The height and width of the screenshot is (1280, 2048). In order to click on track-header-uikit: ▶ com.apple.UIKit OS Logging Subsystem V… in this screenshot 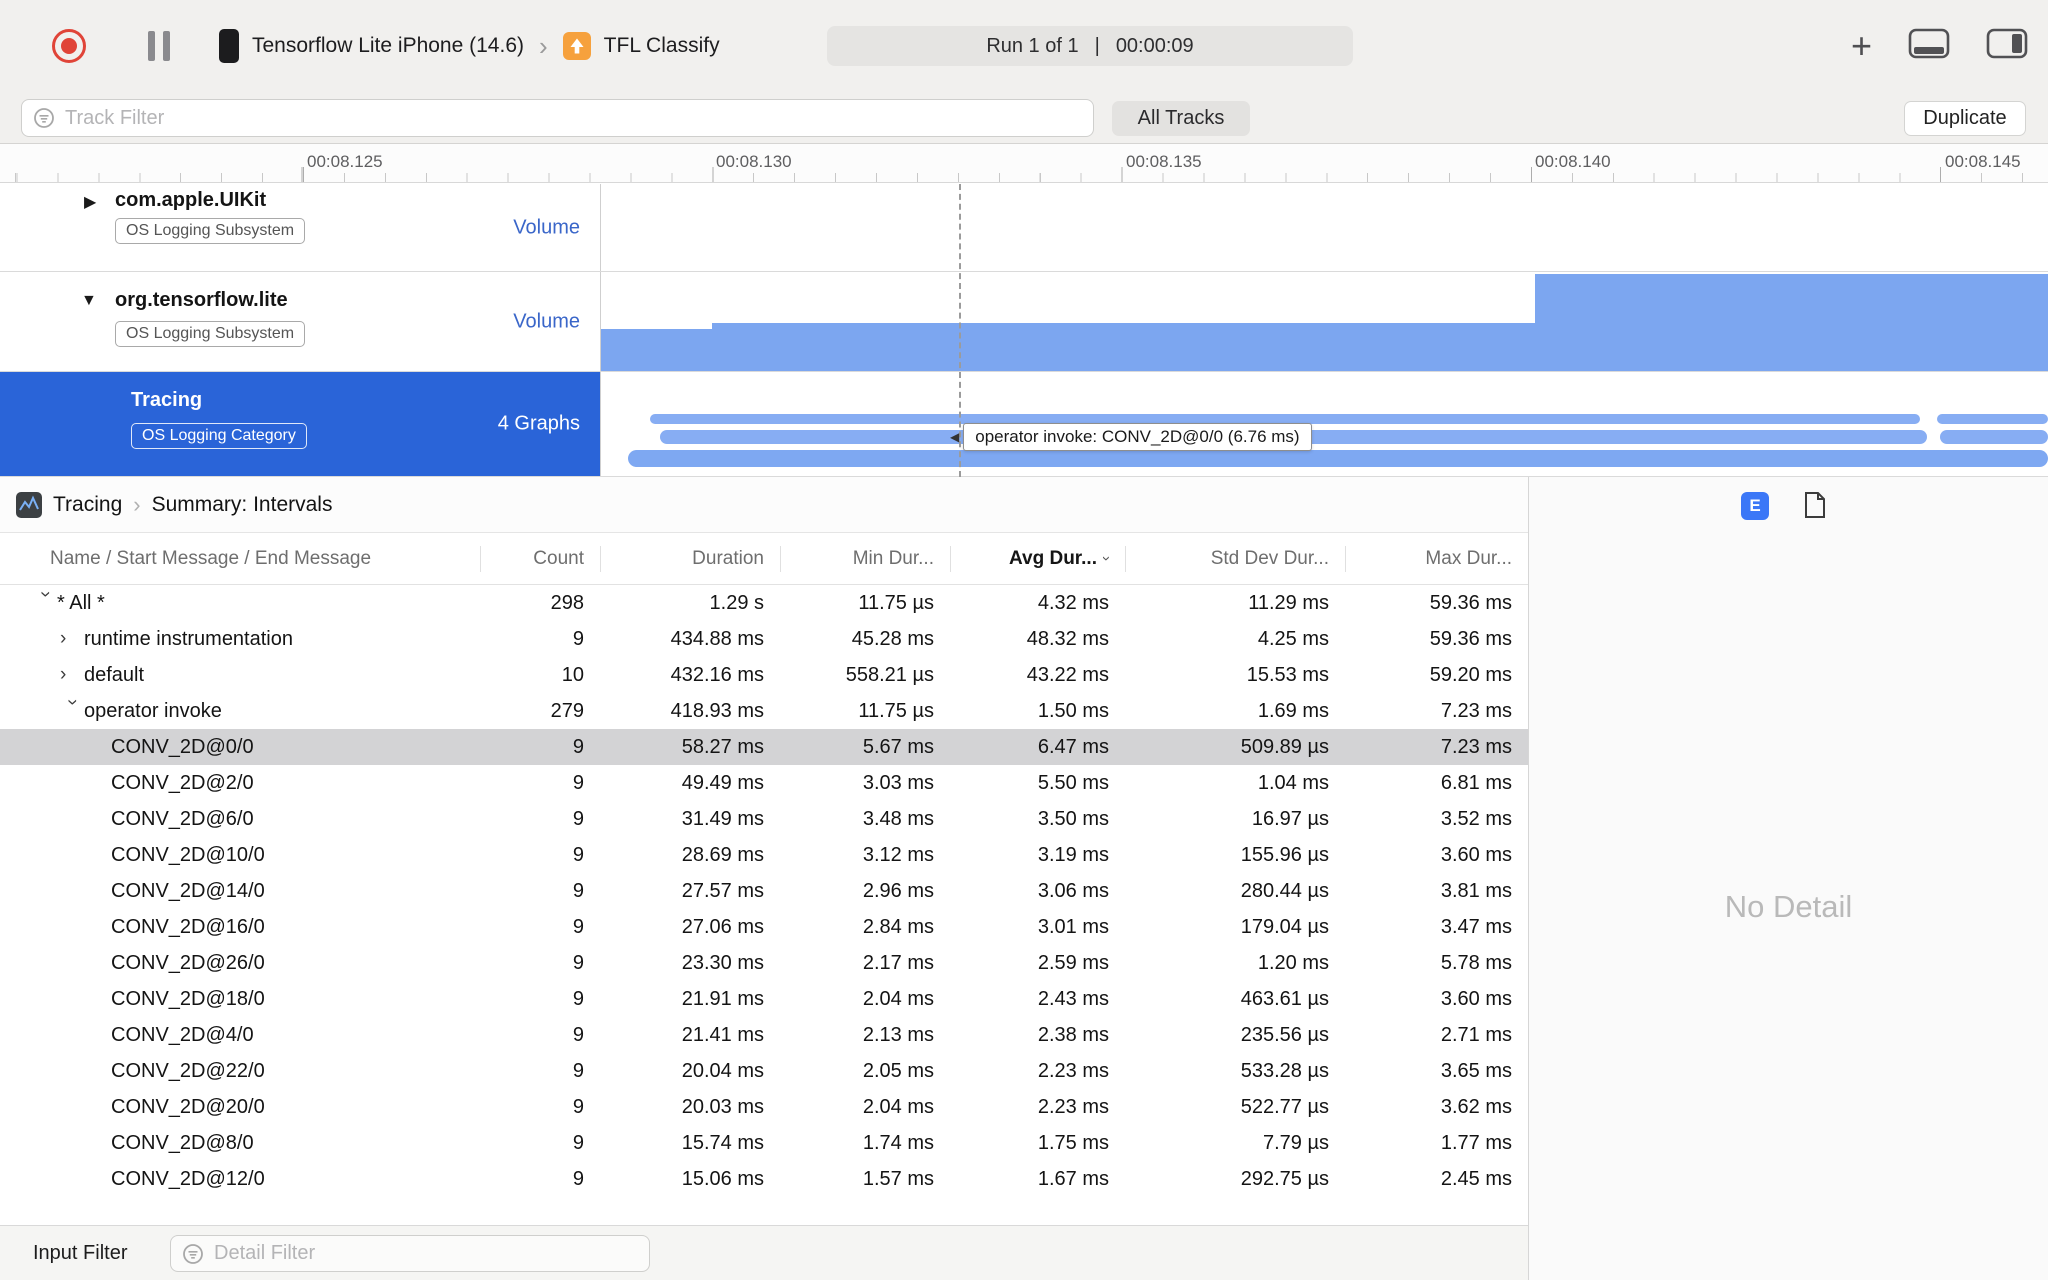, I will do `click(300, 227)`.